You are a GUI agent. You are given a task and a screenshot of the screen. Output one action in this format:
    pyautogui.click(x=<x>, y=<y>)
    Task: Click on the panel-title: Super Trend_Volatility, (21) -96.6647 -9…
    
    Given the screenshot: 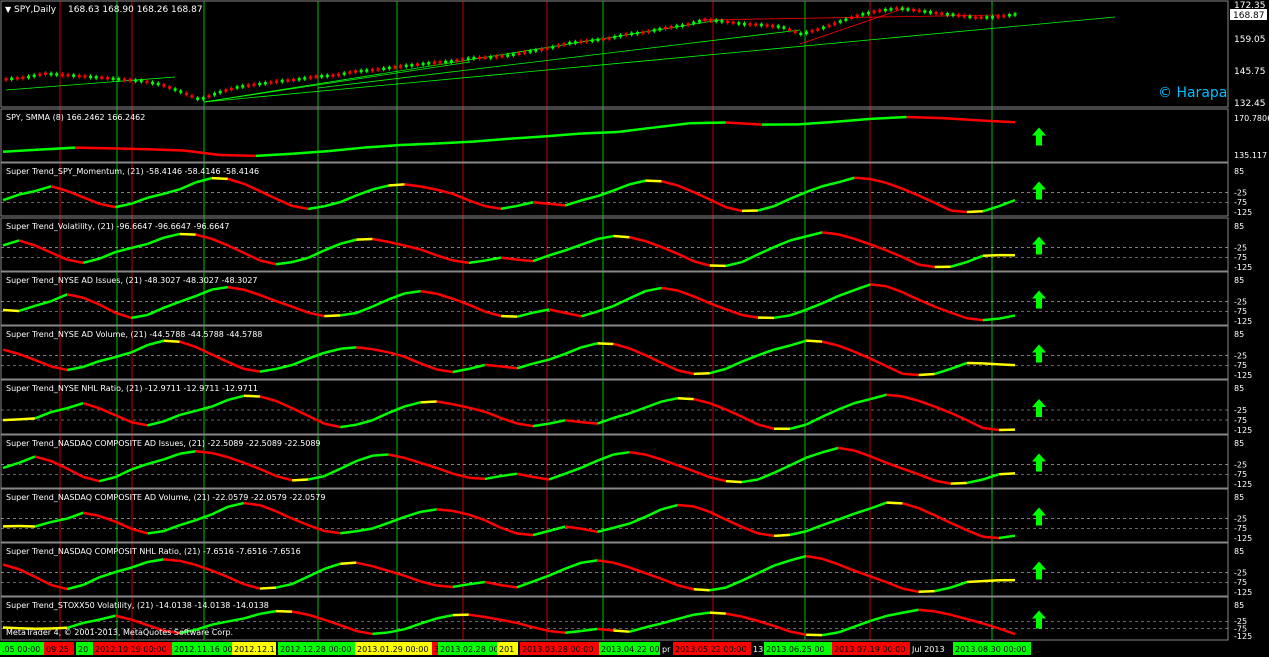 What is the action you would take?
    pyautogui.click(x=117, y=226)
    